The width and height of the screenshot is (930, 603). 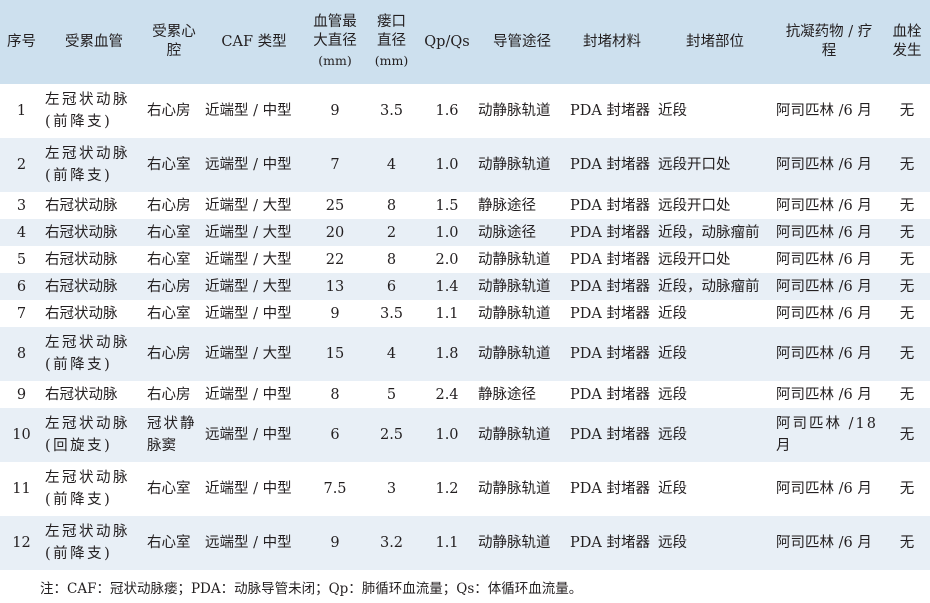 What do you see at coordinates (391, 22) in the screenshot?
I see `header-text: 瘘口` at bounding box center [391, 22].